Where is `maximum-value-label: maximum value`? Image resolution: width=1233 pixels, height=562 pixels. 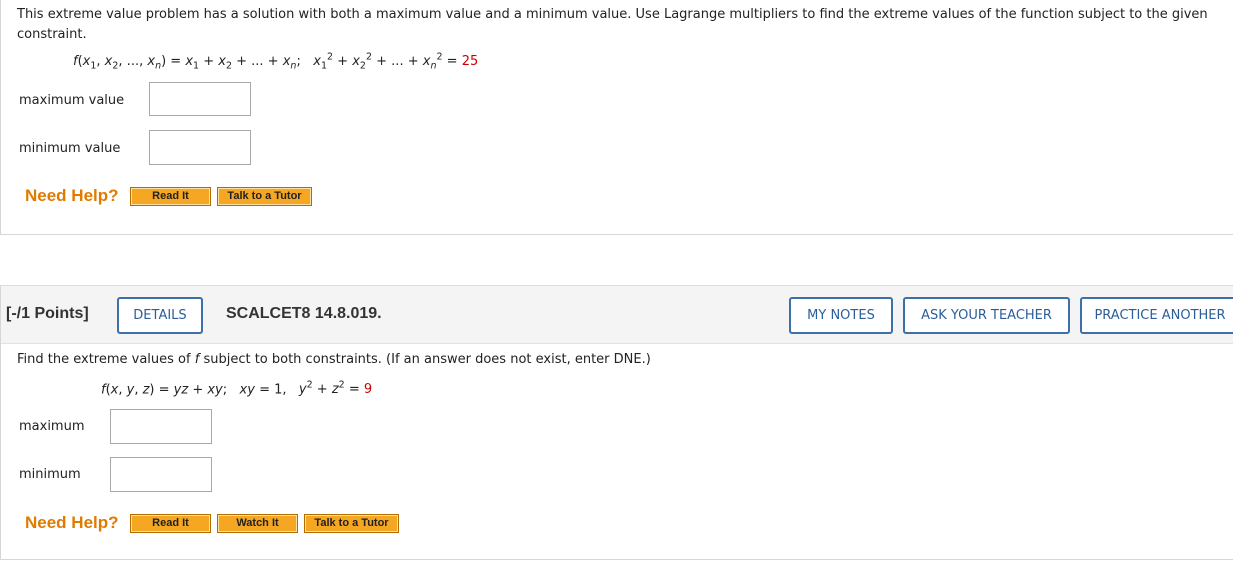 maximum-value-label: maximum value is located at coordinates (72, 100).